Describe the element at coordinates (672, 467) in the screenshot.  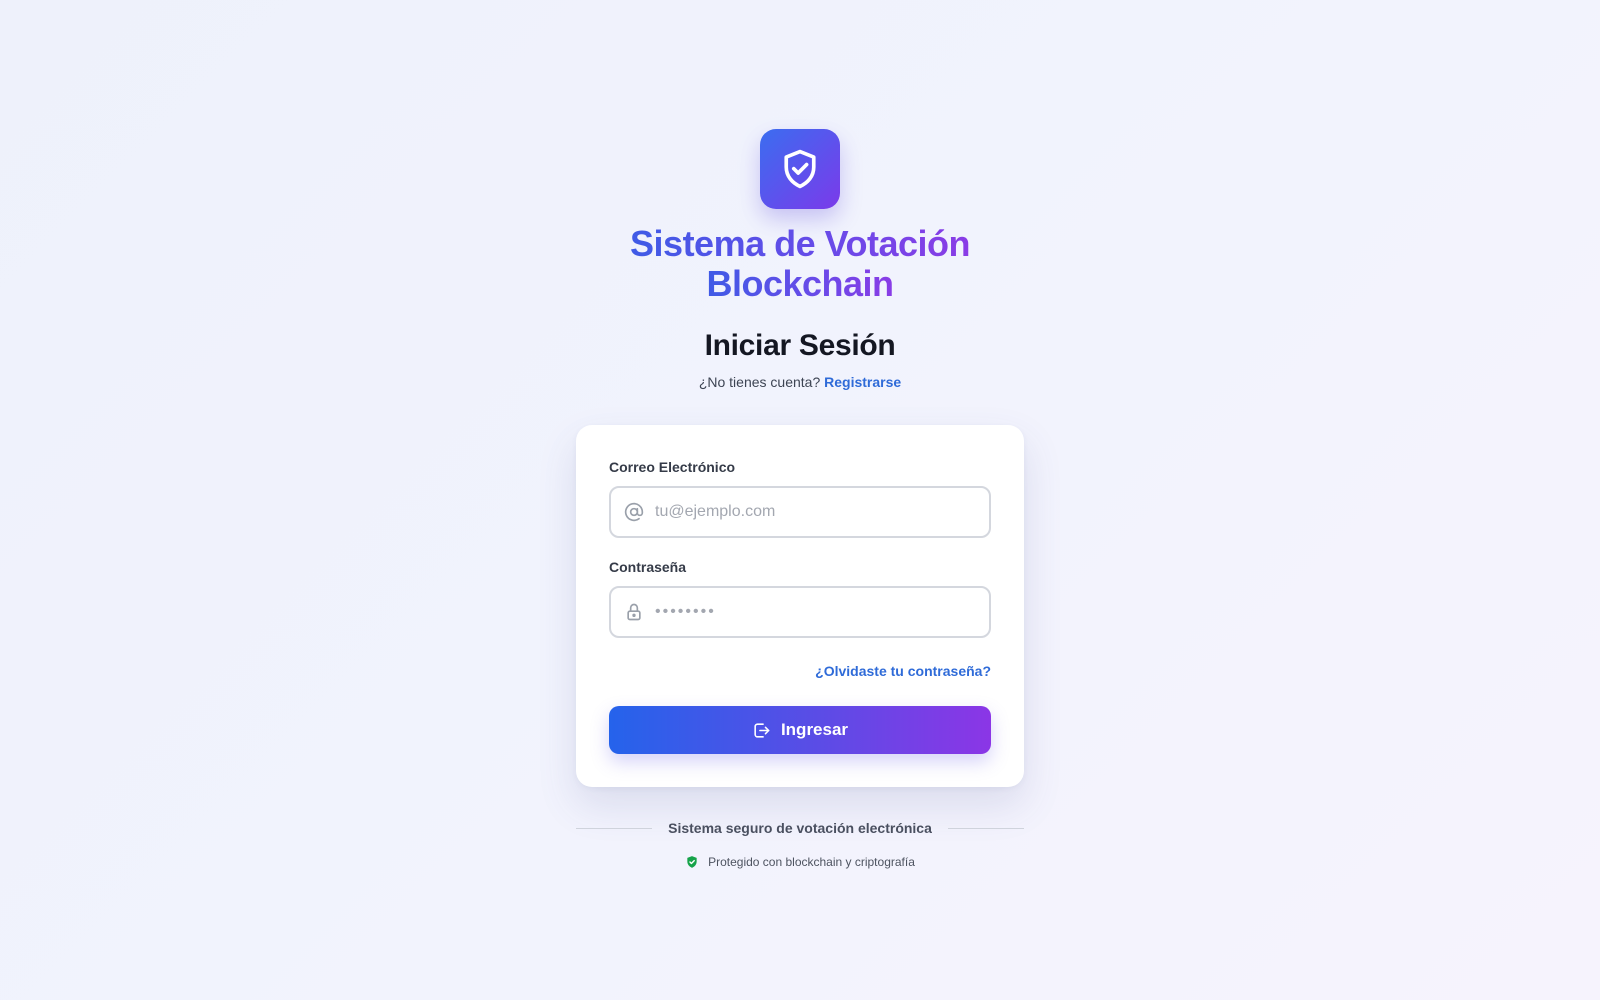
I see `email-label: Correo Electrónico` at that location.